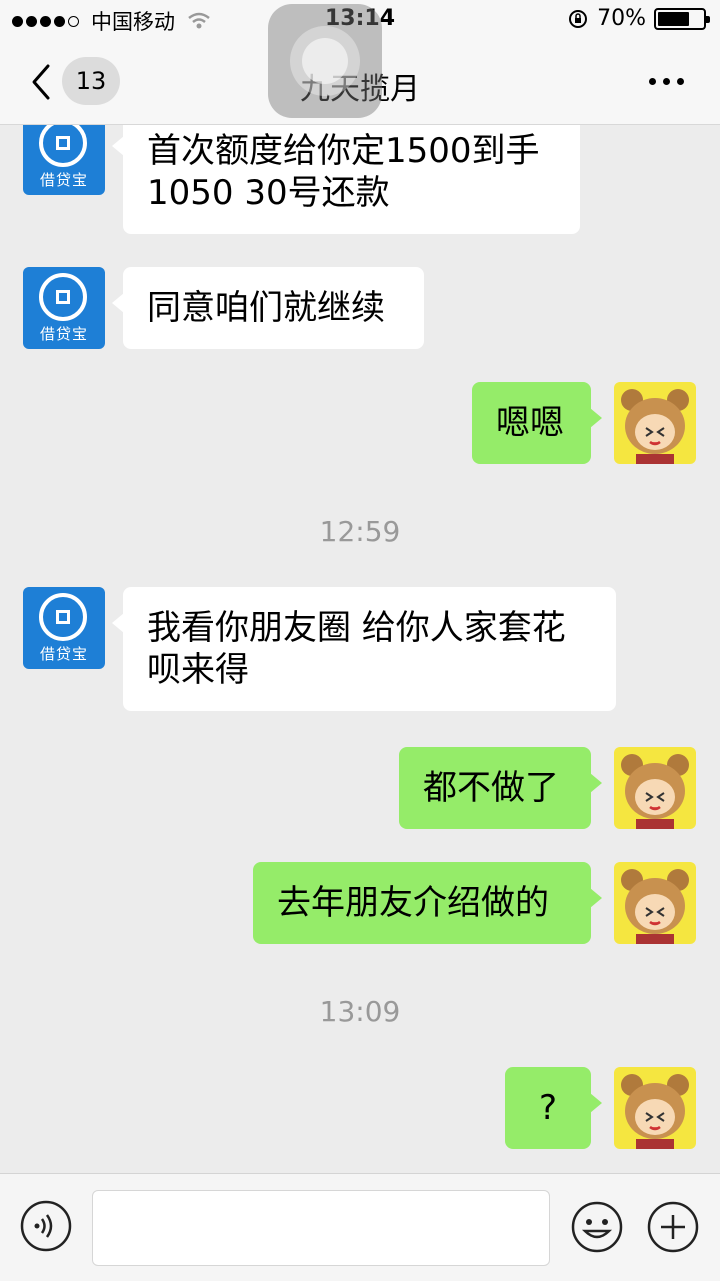 This screenshot has width=720, height=1281. I want to click on message-bubble-received: 首次额度给你定1500到手1050 30号还款, so click(346, 179).